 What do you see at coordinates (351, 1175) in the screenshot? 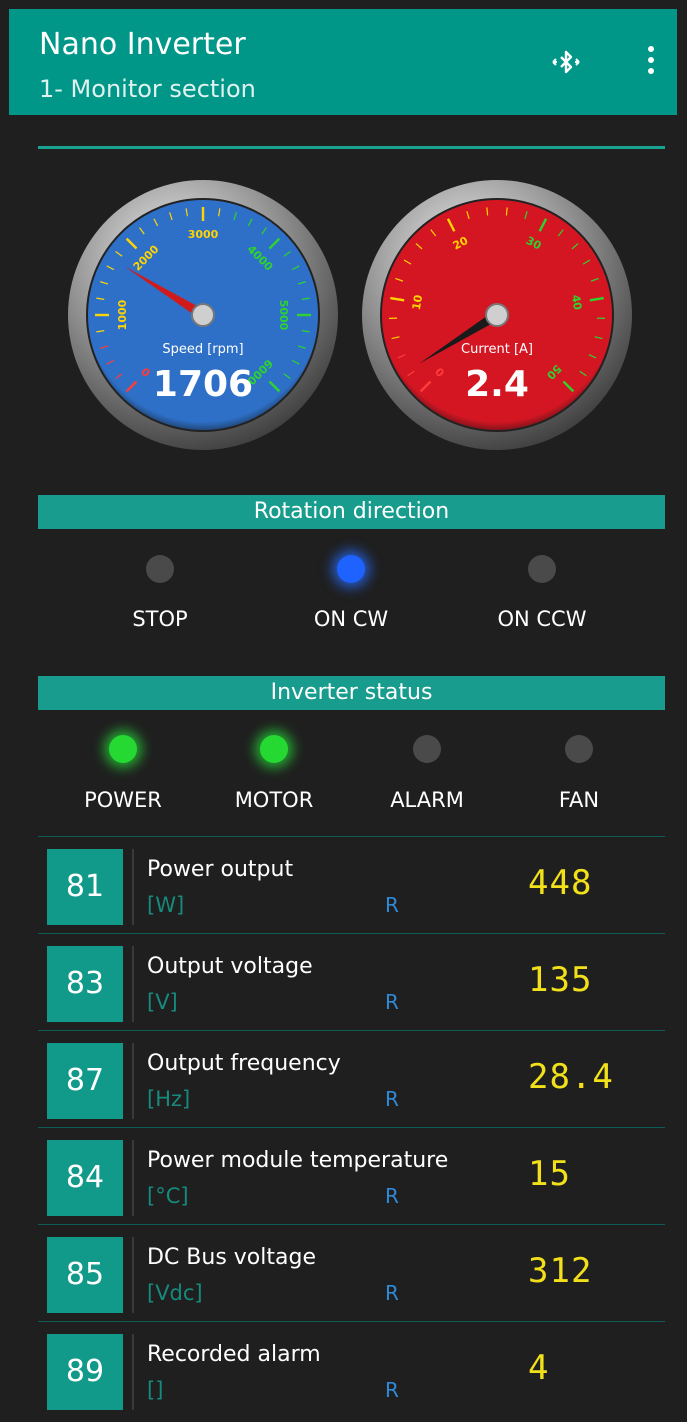
I see `param-row-power-module-temperature: 84 Power module temperature [°C] R 15` at bounding box center [351, 1175].